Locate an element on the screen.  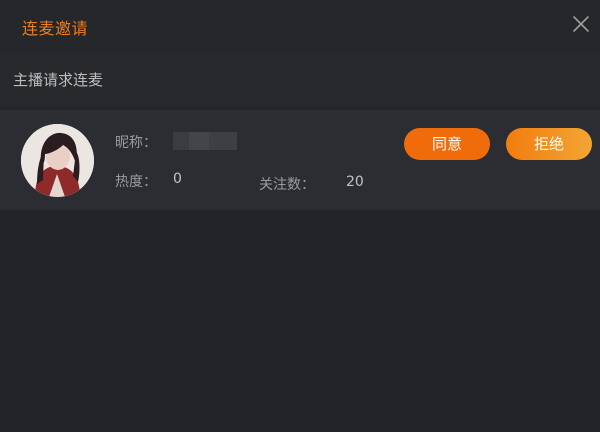
followers-label: 关注数： is located at coordinates (287, 185).